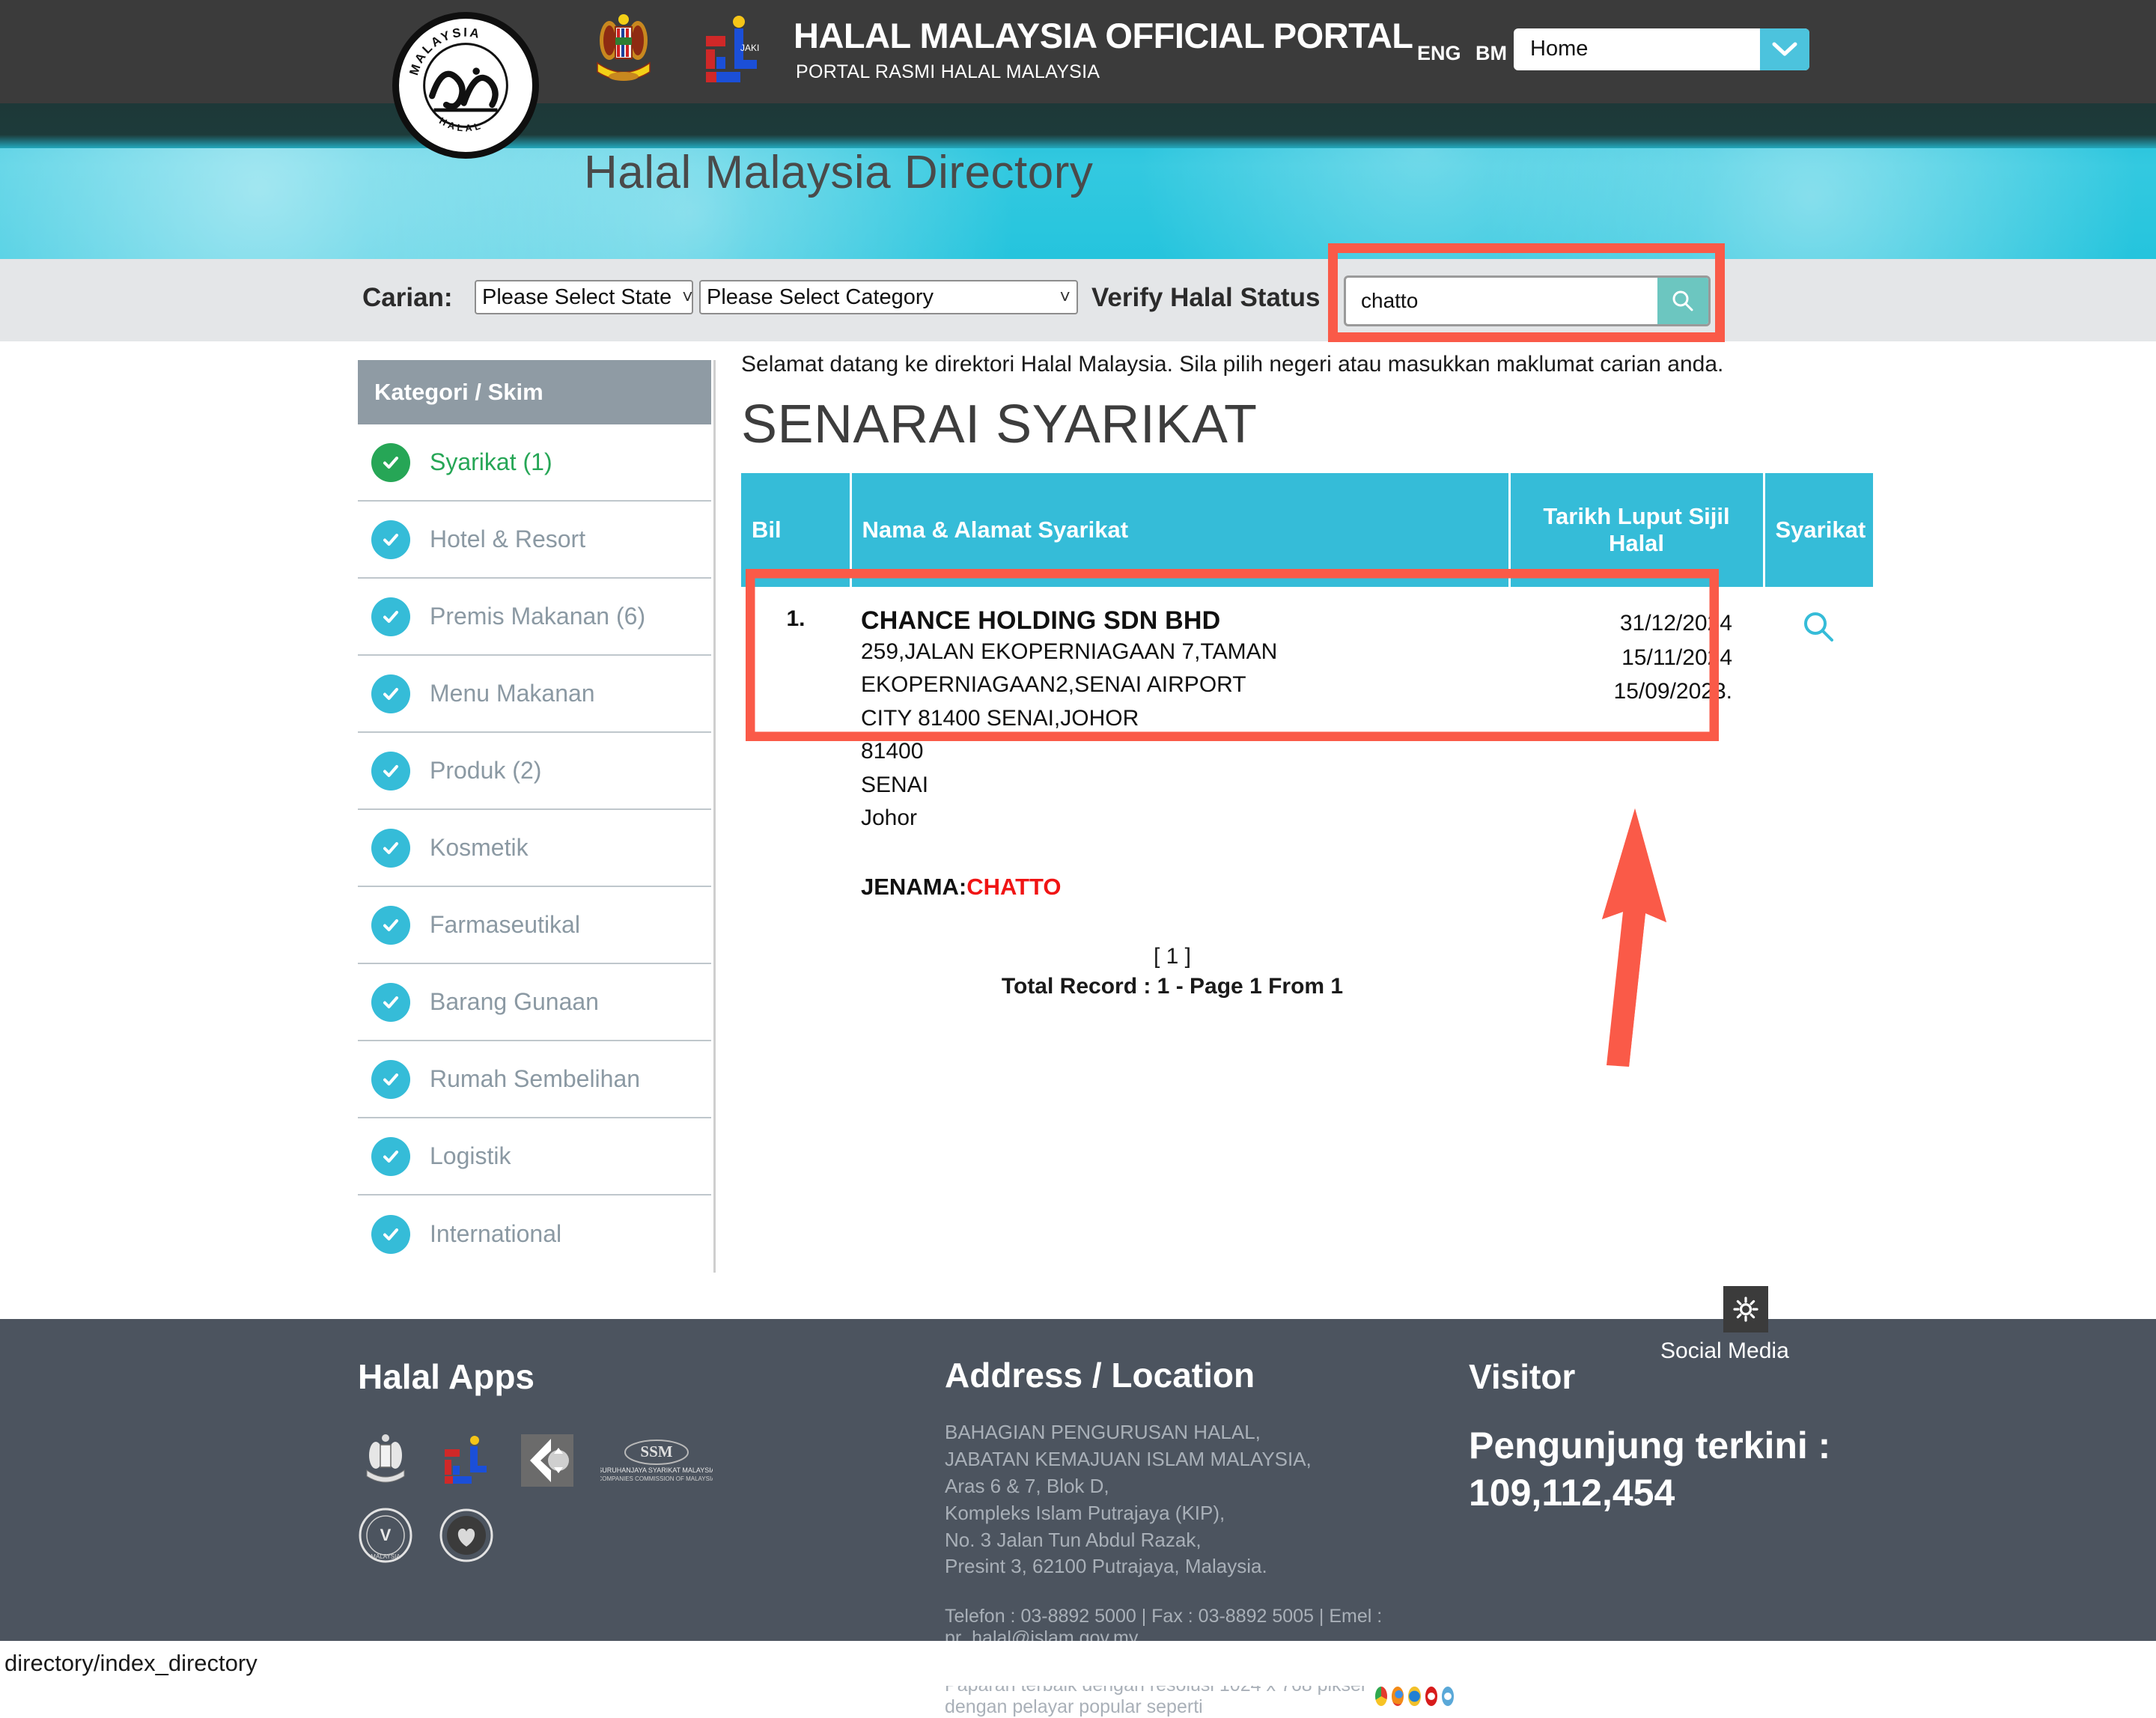 This screenshot has width=2156, height=1718. I want to click on myehalal-icon, so click(547, 1460).